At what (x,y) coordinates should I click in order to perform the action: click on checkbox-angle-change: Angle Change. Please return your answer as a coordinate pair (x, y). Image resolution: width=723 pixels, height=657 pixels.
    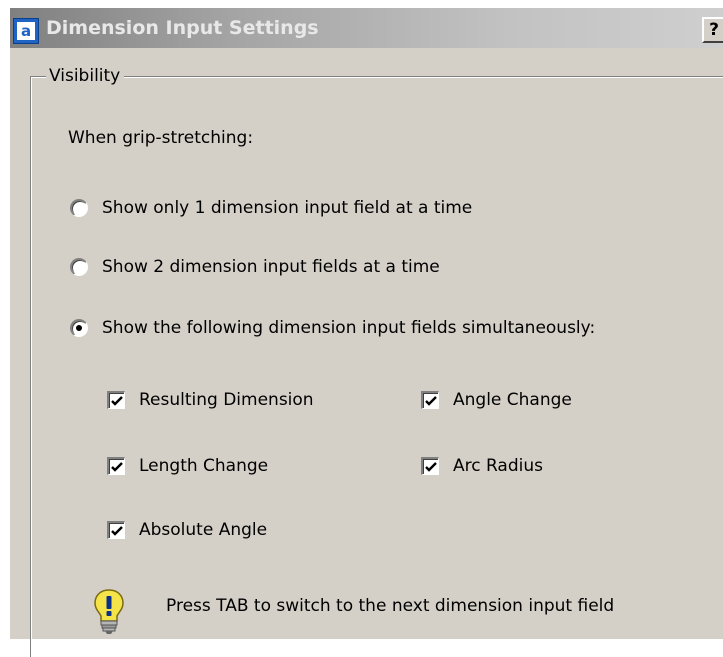
    Looking at the image, I should click on (496, 400).